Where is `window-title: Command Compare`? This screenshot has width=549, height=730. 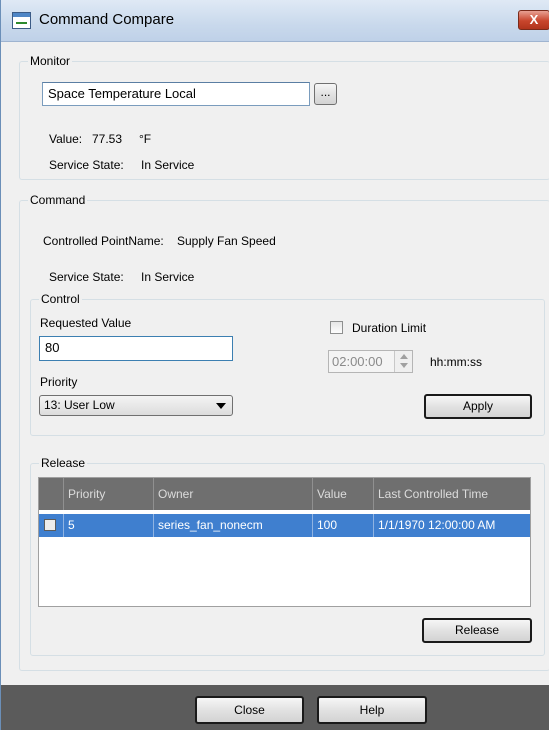 window-title: Command Compare is located at coordinates (107, 19).